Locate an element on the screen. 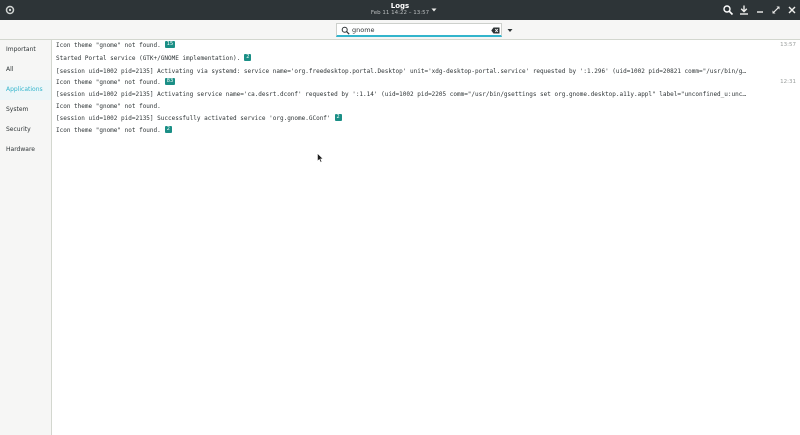 This screenshot has height=435, width=800. download-icon is located at coordinates (744, 10).